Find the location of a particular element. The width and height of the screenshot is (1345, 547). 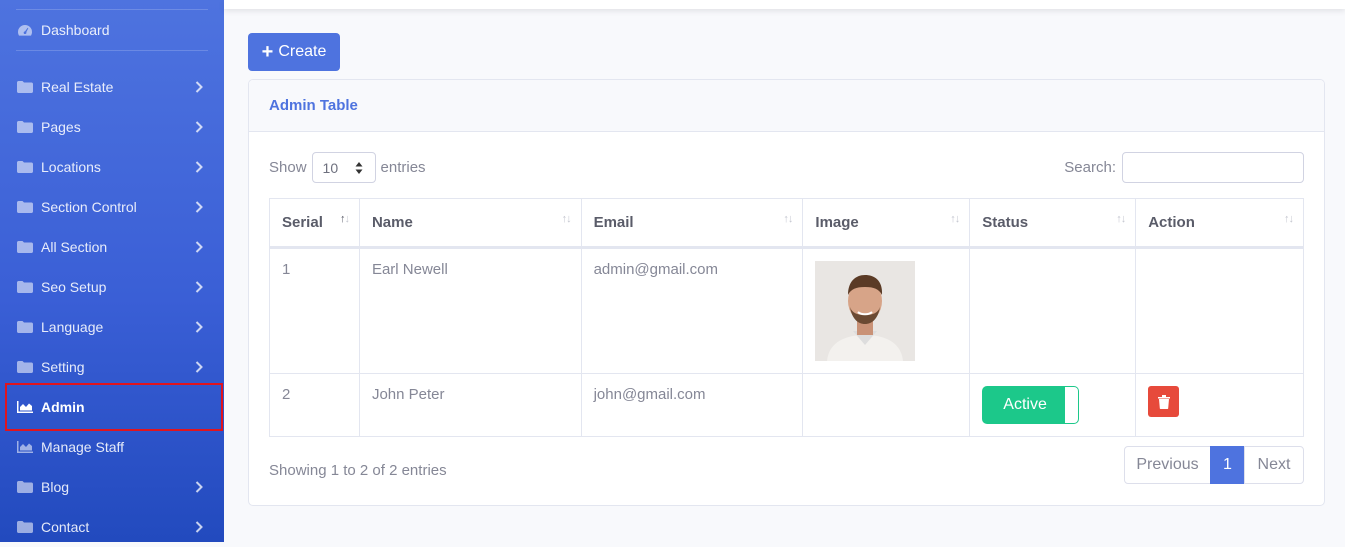

page-number-button: 1 is located at coordinates (1227, 465).